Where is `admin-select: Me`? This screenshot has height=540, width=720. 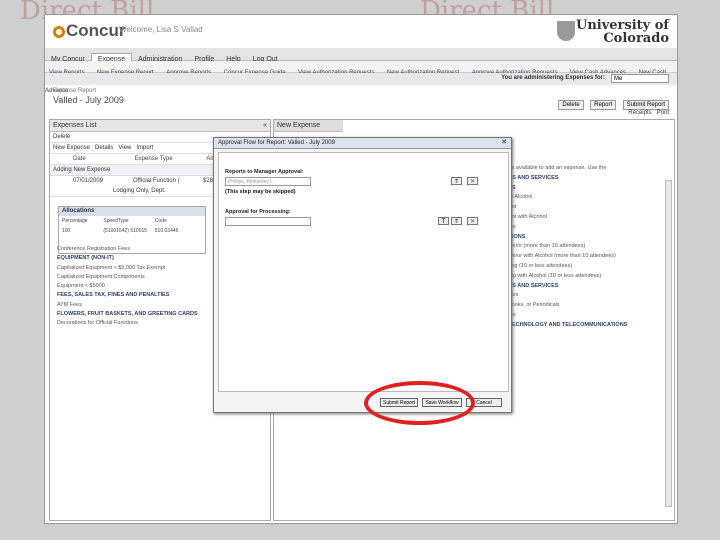 admin-select: Me is located at coordinates (640, 78).